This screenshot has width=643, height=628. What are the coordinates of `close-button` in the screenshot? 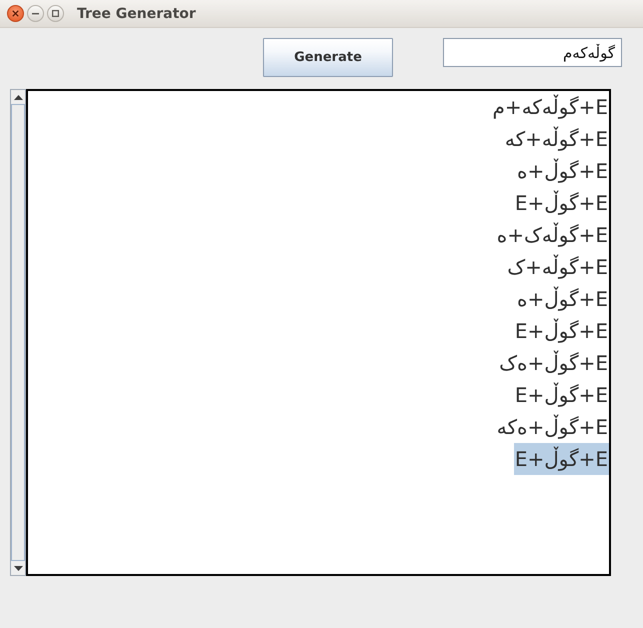 It's located at (15, 13).